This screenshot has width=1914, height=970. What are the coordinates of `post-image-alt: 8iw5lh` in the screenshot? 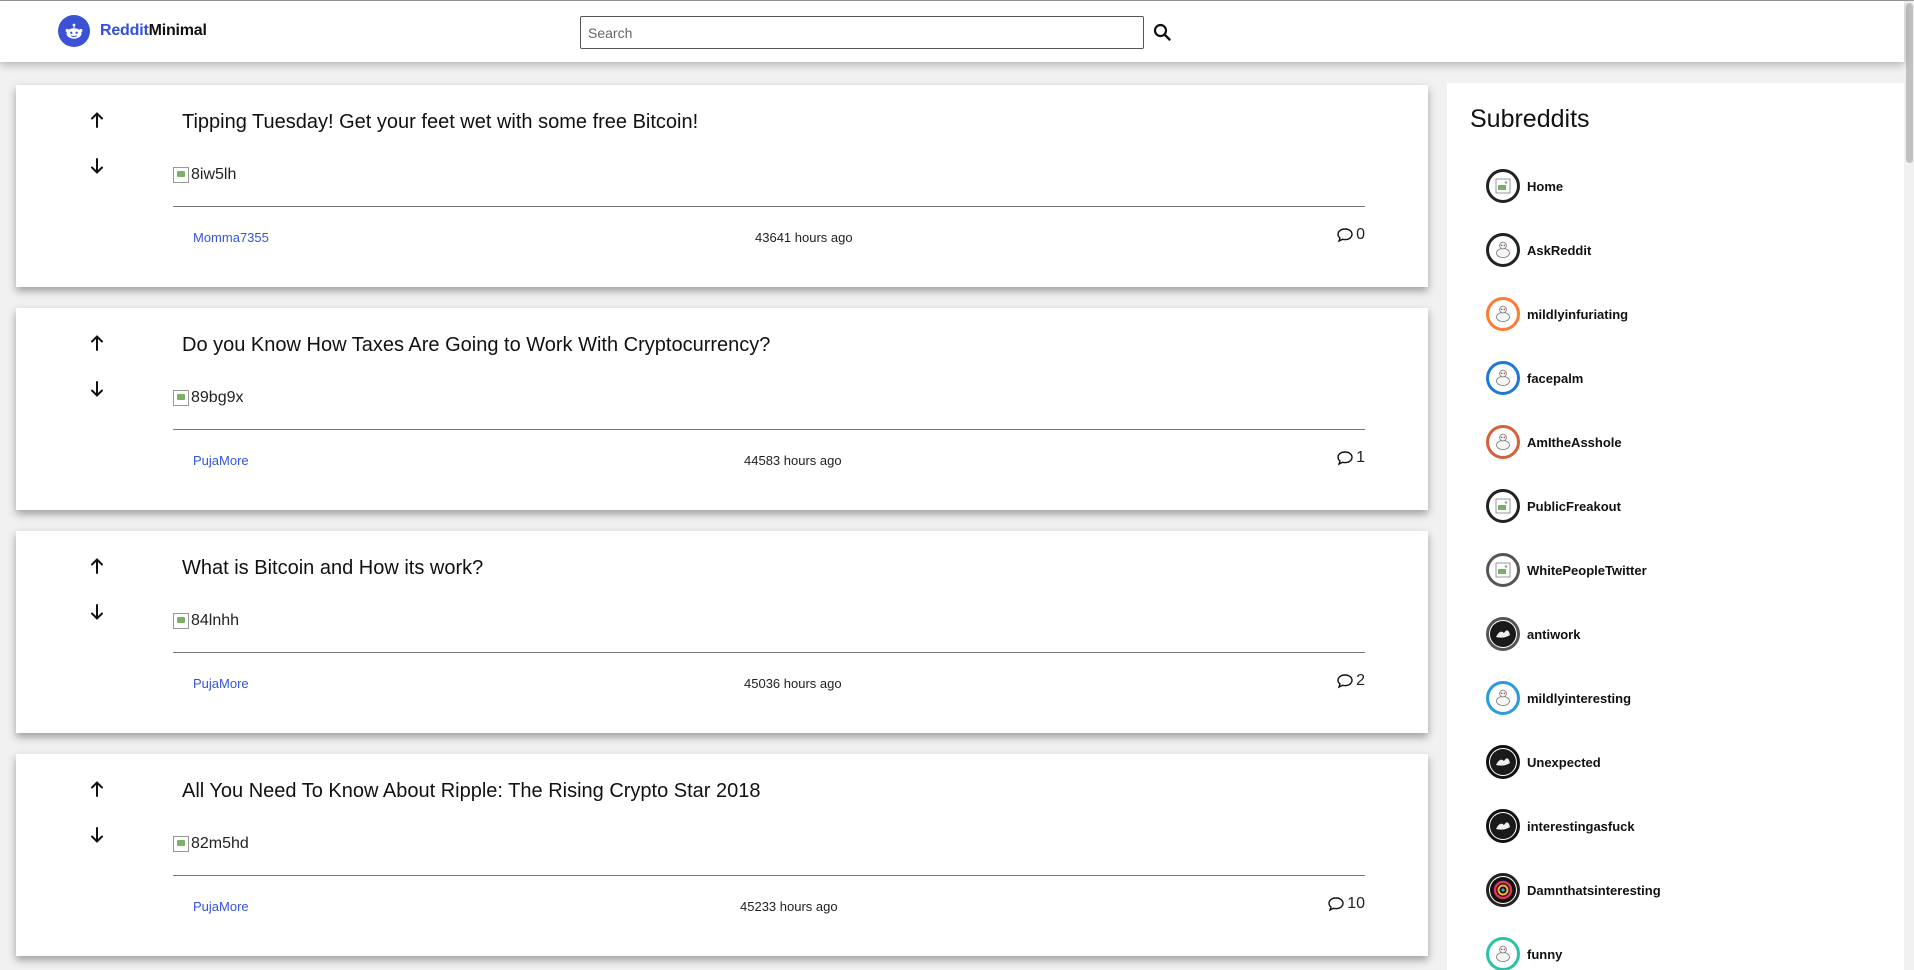 It's located at (214, 174).